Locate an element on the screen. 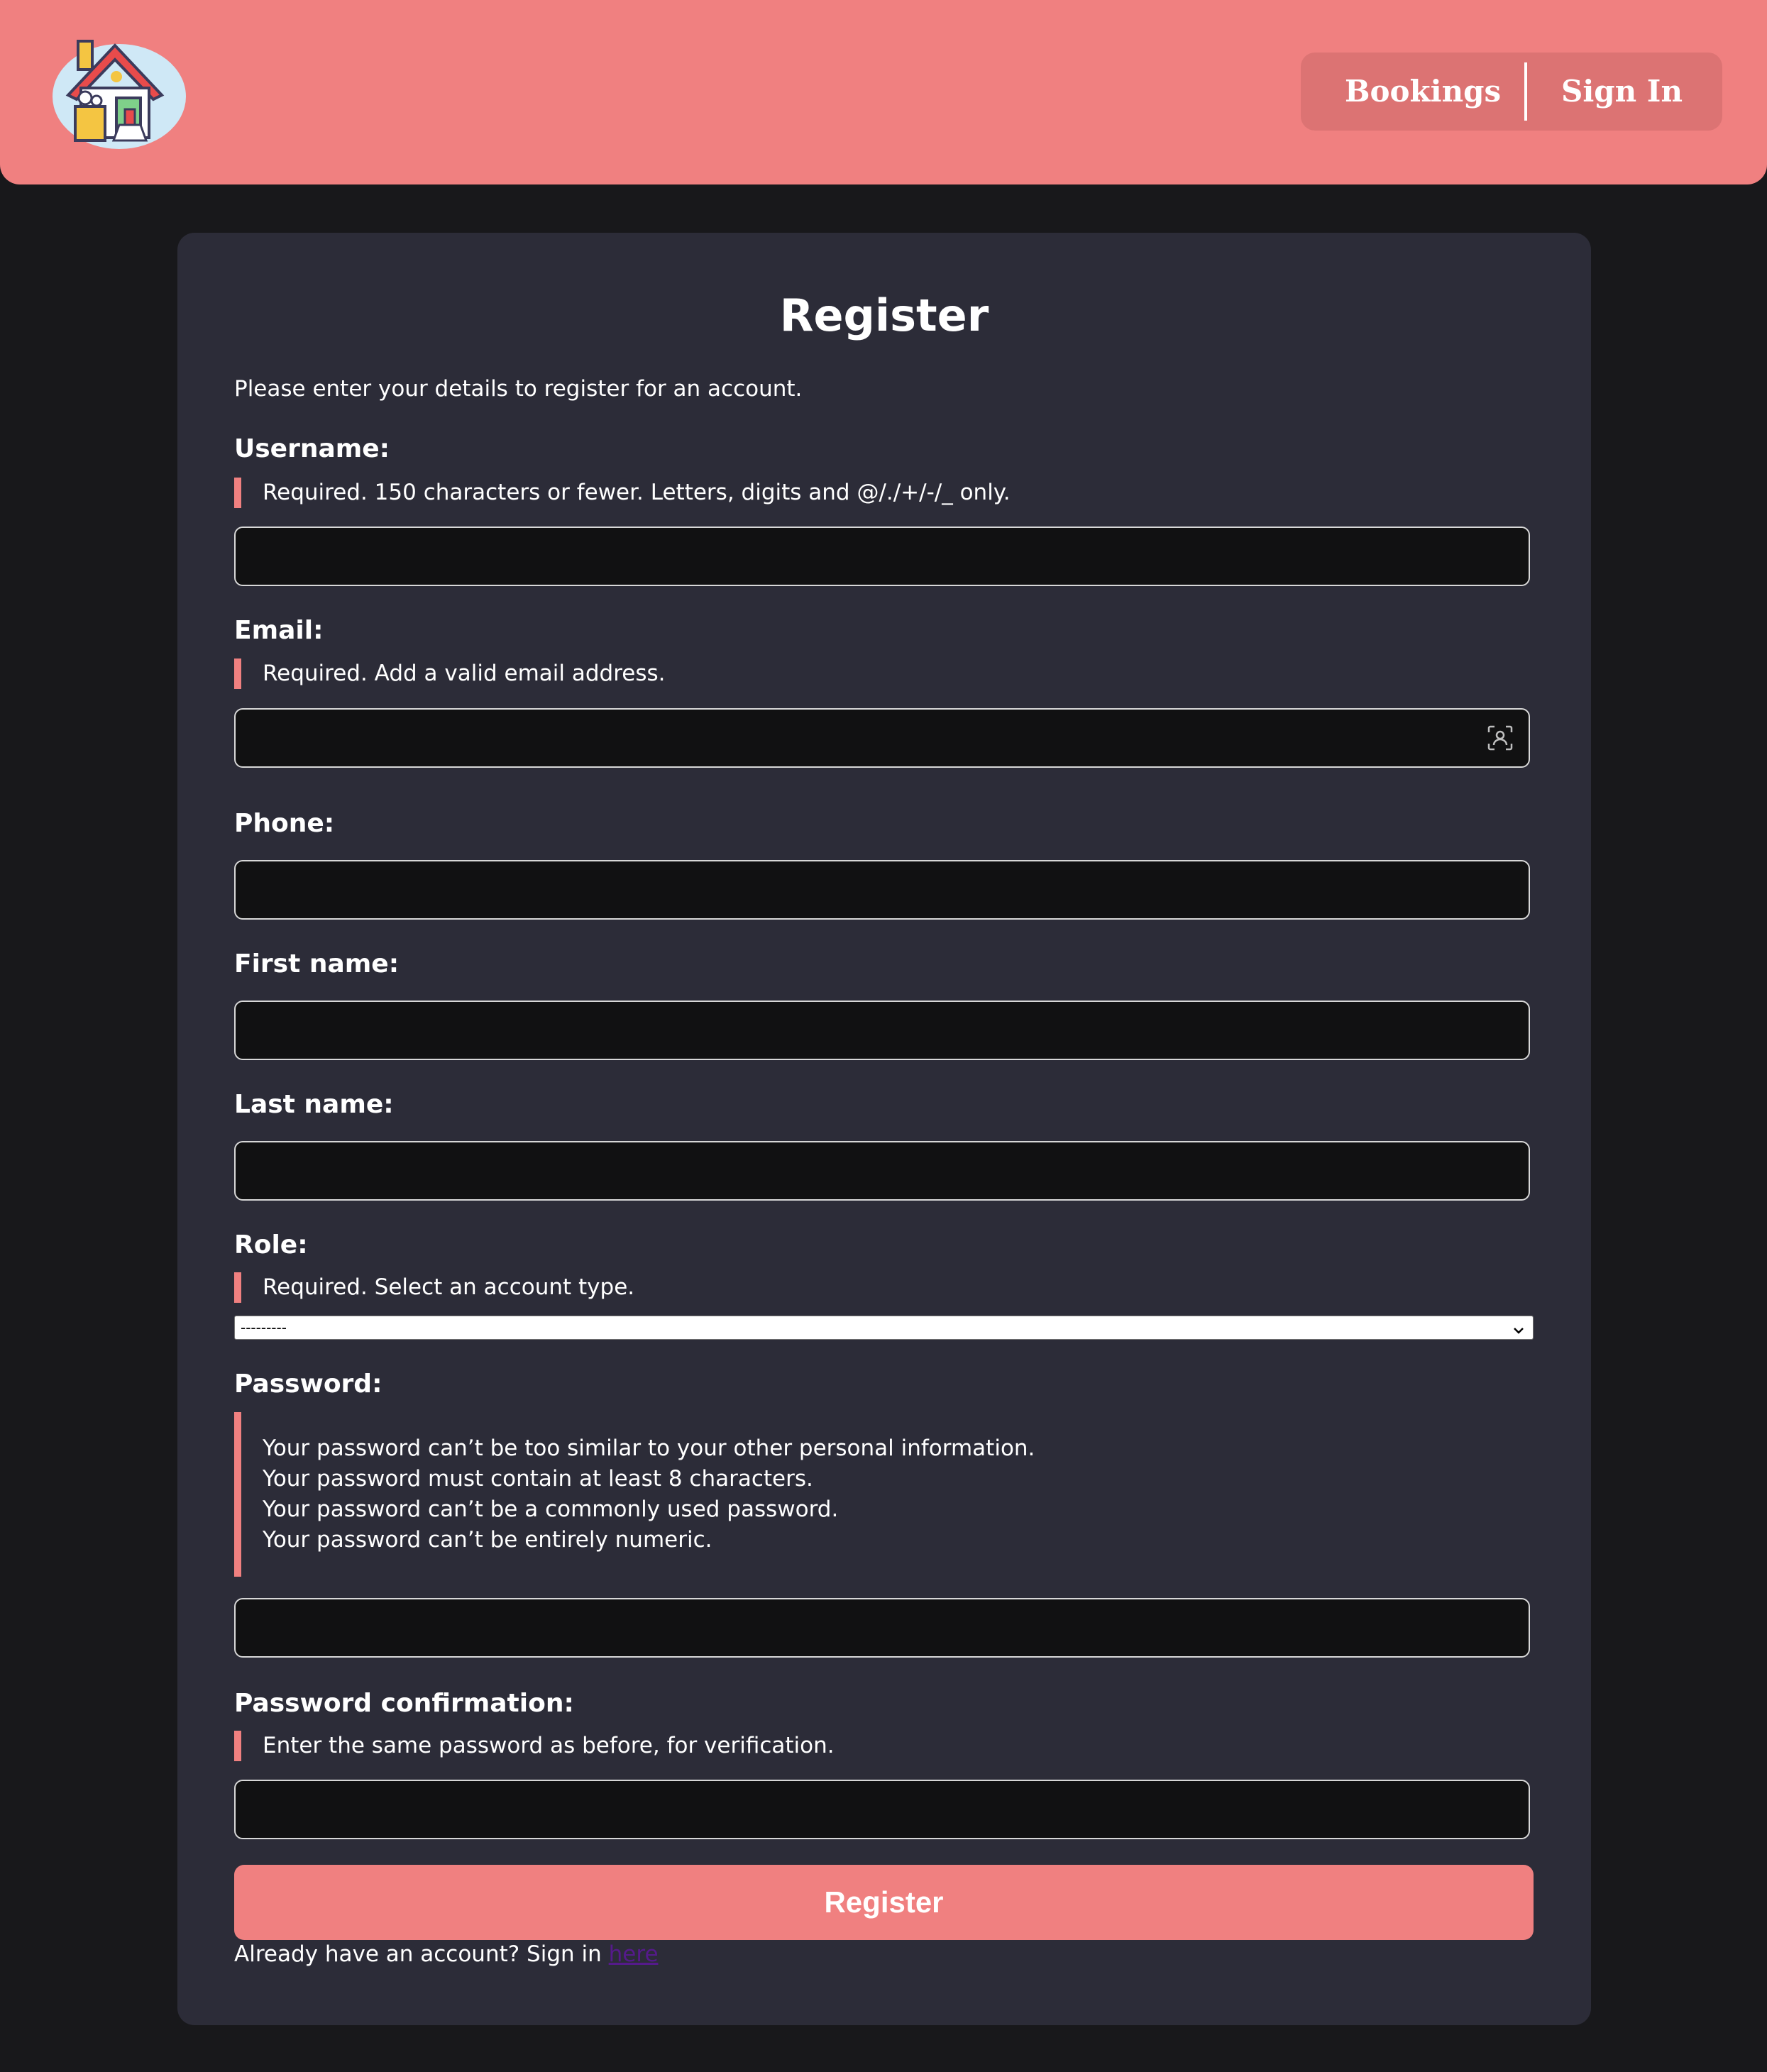 The height and width of the screenshot is (2072, 1767). first-name-label: First name: is located at coordinates (317, 964).